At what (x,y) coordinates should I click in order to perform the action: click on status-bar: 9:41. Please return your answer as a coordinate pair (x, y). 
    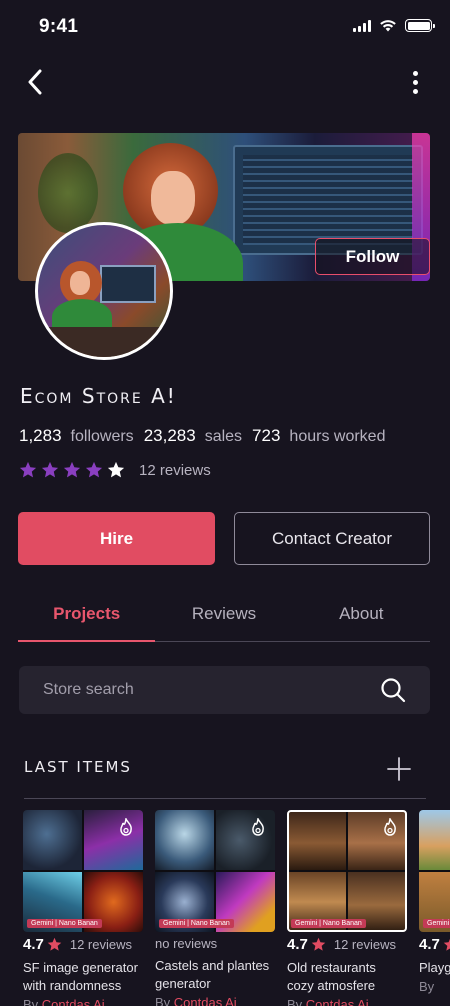
    Looking at the image, I should click on (225, 27).